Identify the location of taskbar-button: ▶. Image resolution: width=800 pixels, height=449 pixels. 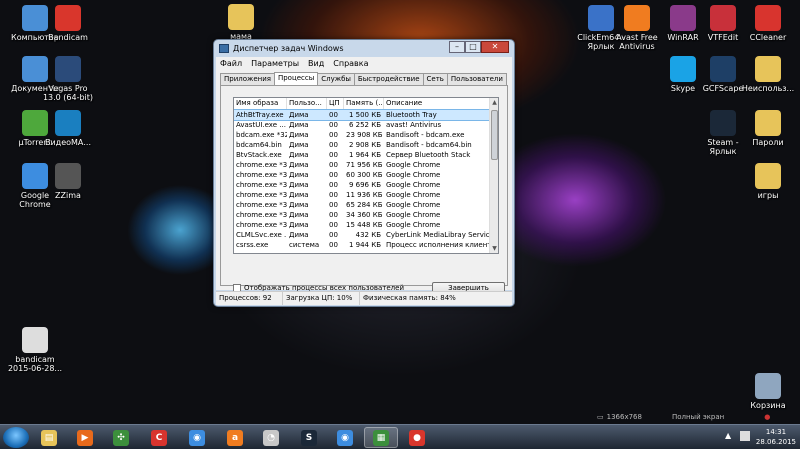
(85, 437).